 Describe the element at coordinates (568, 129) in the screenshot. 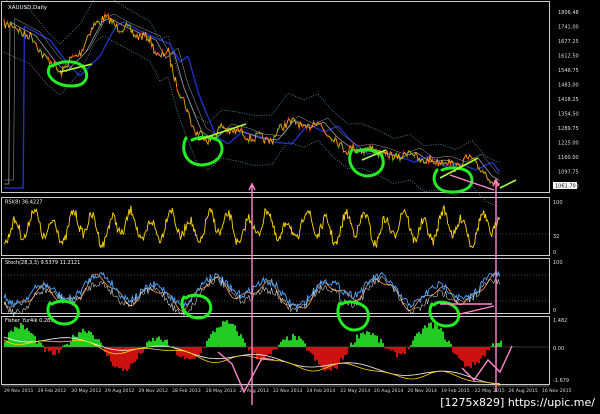

I see `price-label: 1289.75` at that location.